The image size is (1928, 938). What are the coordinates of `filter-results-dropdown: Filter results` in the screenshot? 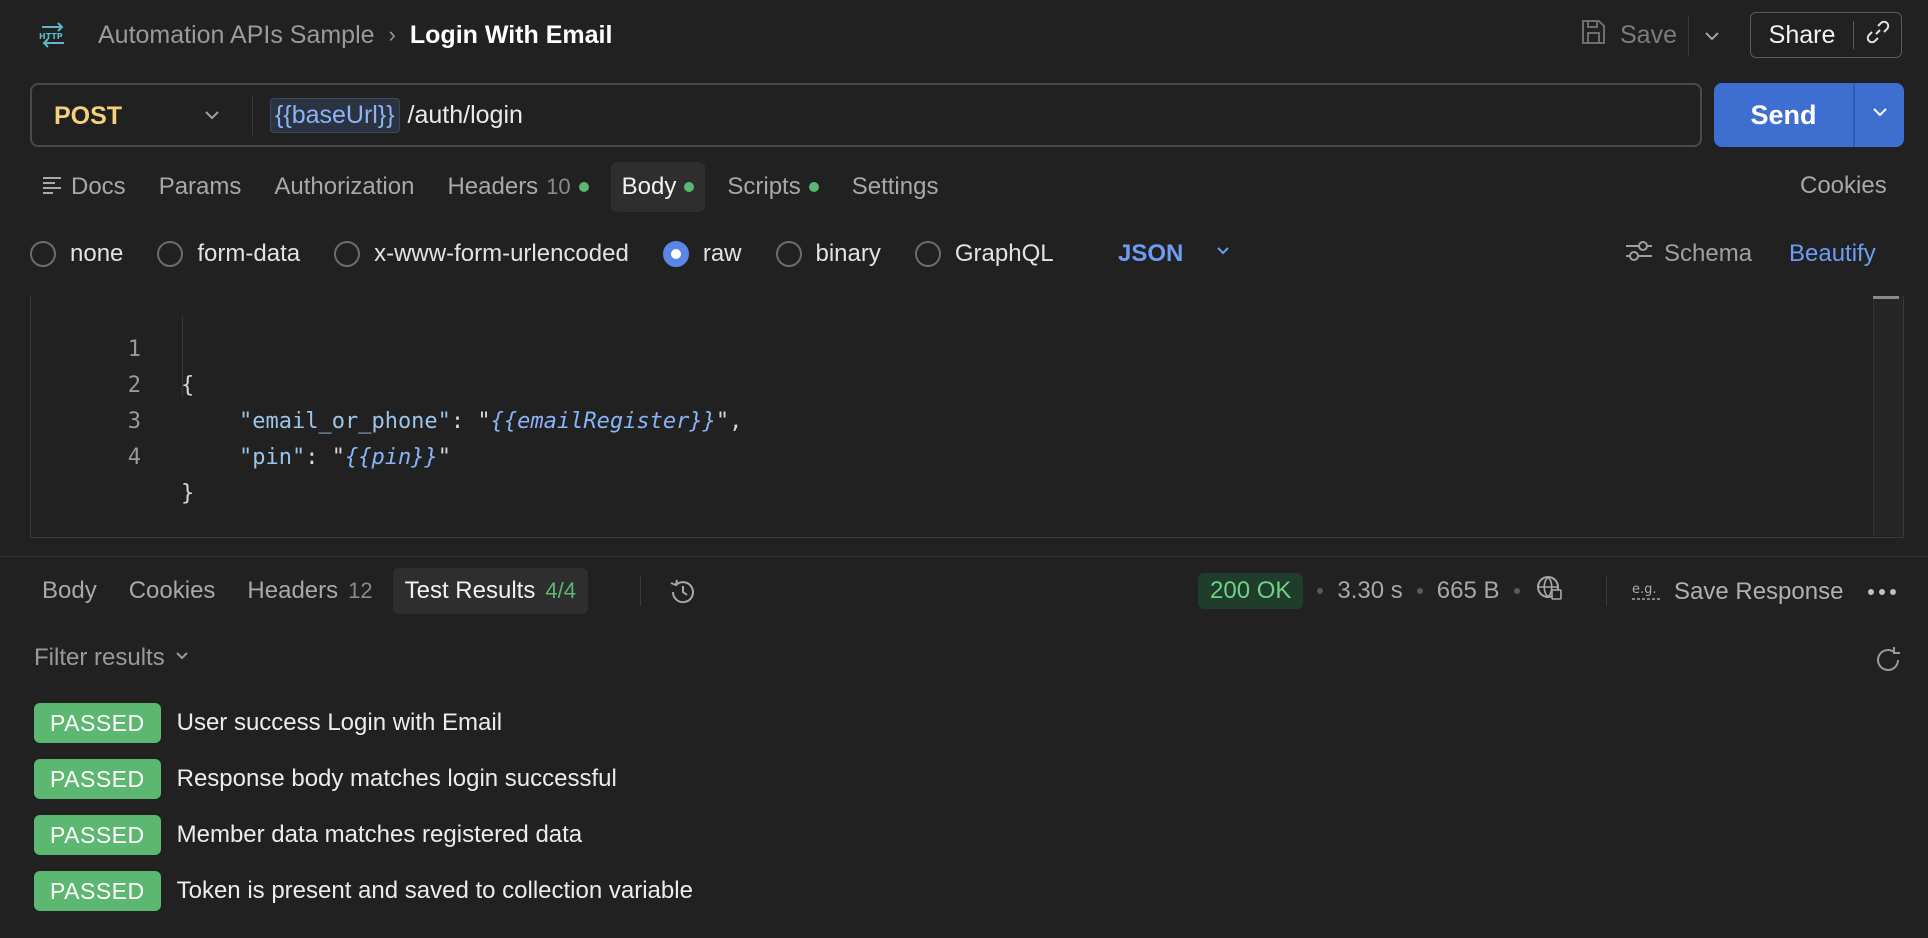 It's located at (112, 658).